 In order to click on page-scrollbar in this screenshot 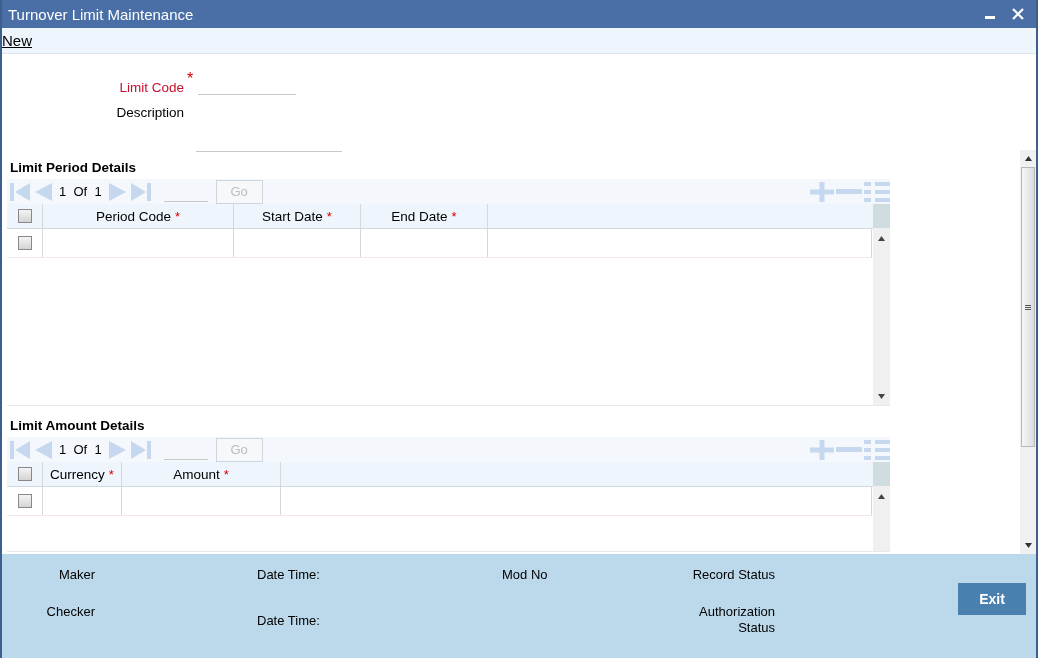, I will do `click(1028, 352)`.